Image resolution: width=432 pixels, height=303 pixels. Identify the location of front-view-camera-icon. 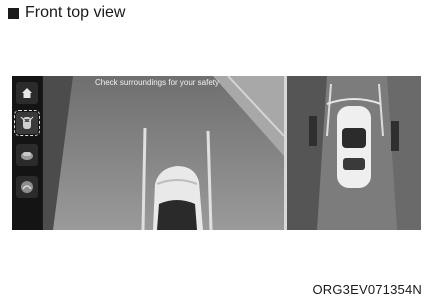
(27, 122).